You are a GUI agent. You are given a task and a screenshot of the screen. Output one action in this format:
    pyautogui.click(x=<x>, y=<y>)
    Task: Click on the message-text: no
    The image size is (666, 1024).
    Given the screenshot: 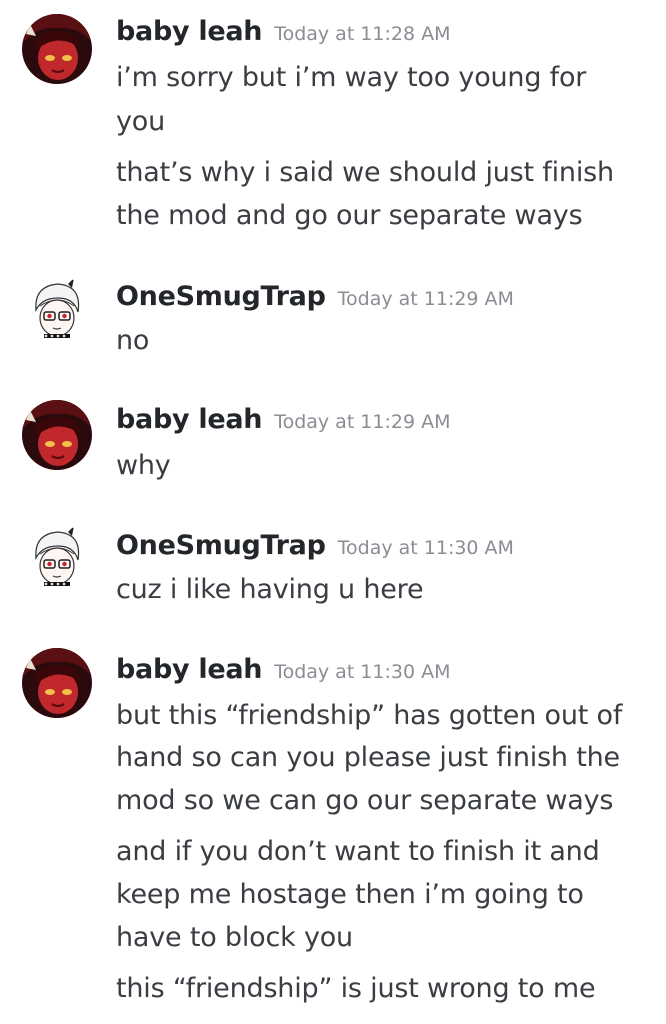 What is the action you would take?
    pyautogui.click(x=133, y=340)
    